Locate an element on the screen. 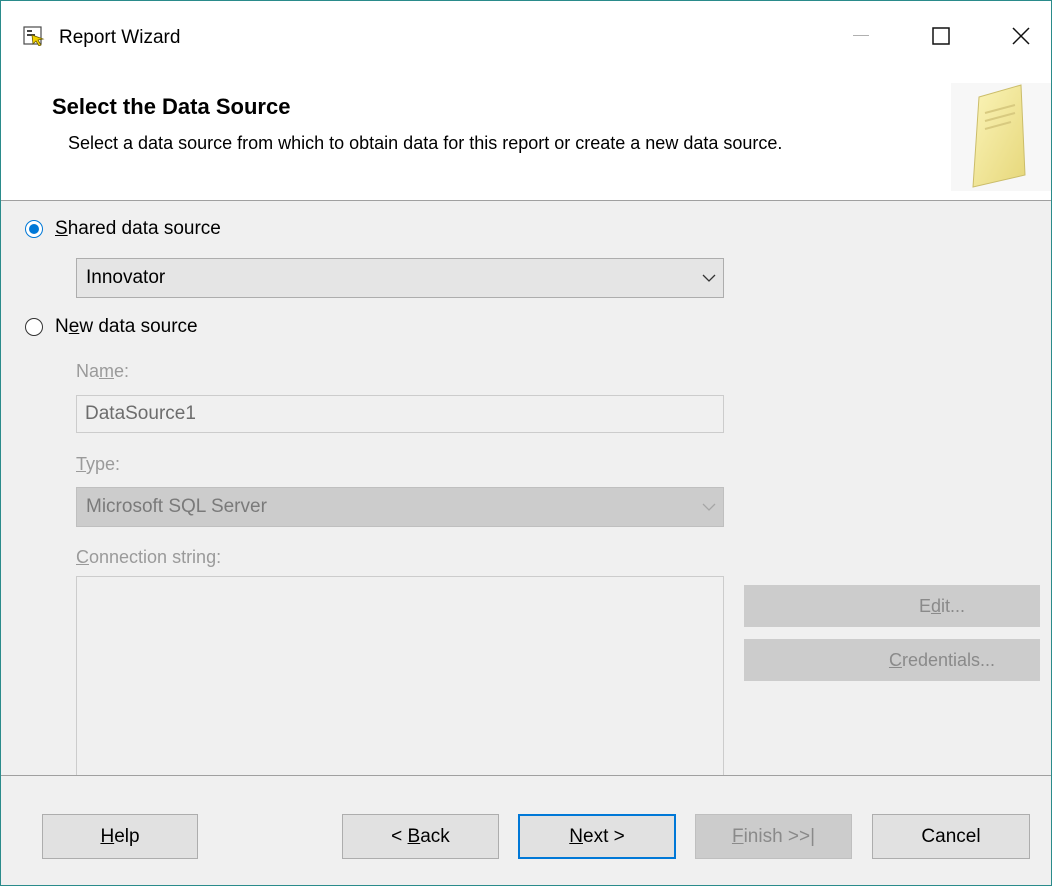 The height and width of the screenshot is (886, 1052). new-data-source-label: New data source is located at coordinates (126, 326).